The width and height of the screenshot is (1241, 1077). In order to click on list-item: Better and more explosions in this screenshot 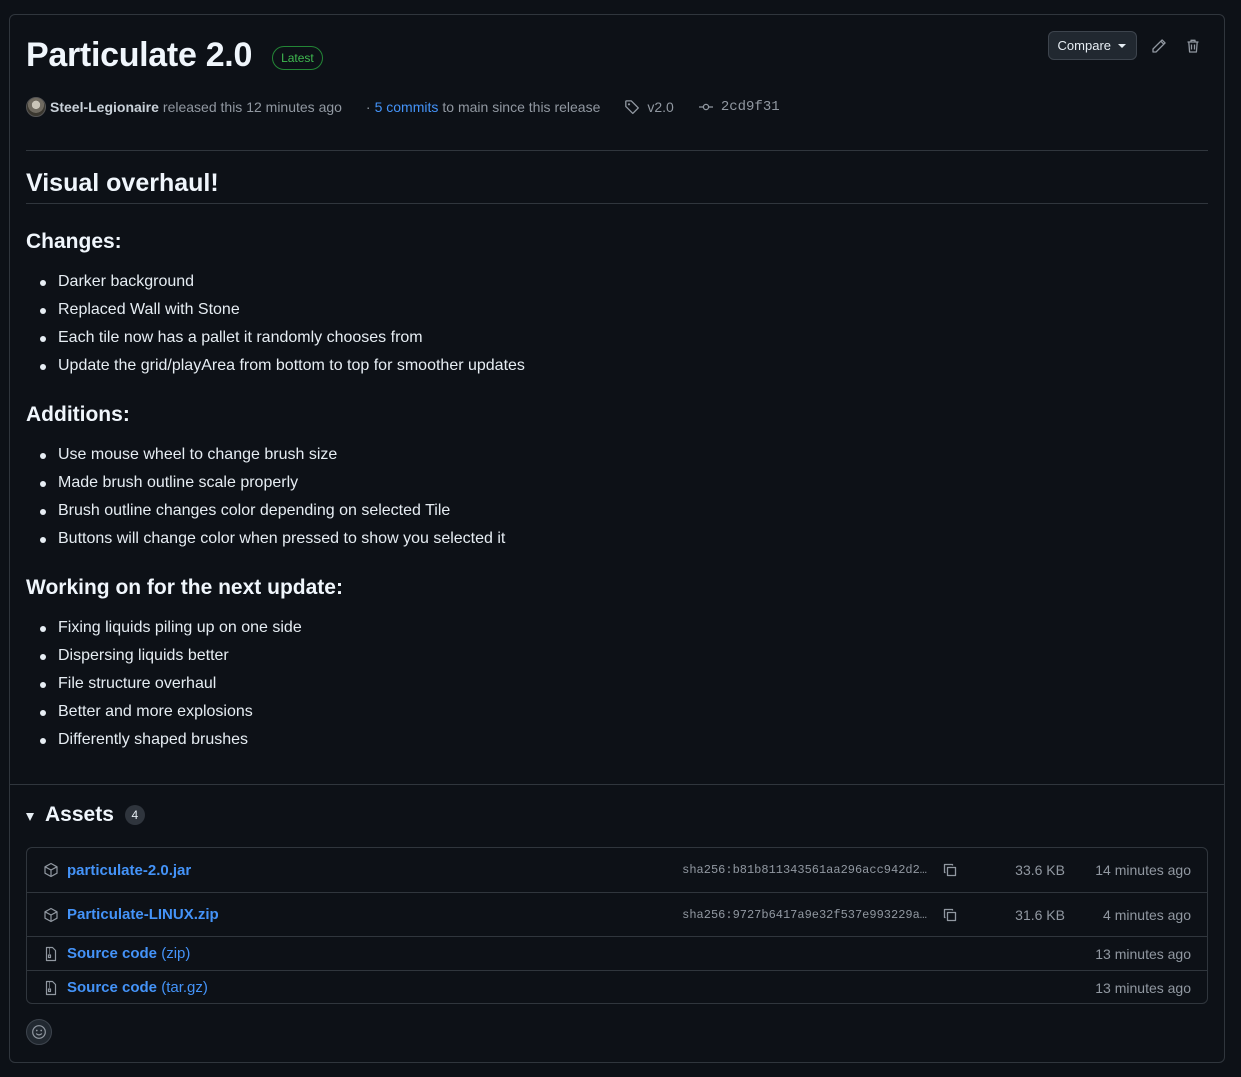, I will do `click(617, 712)`.